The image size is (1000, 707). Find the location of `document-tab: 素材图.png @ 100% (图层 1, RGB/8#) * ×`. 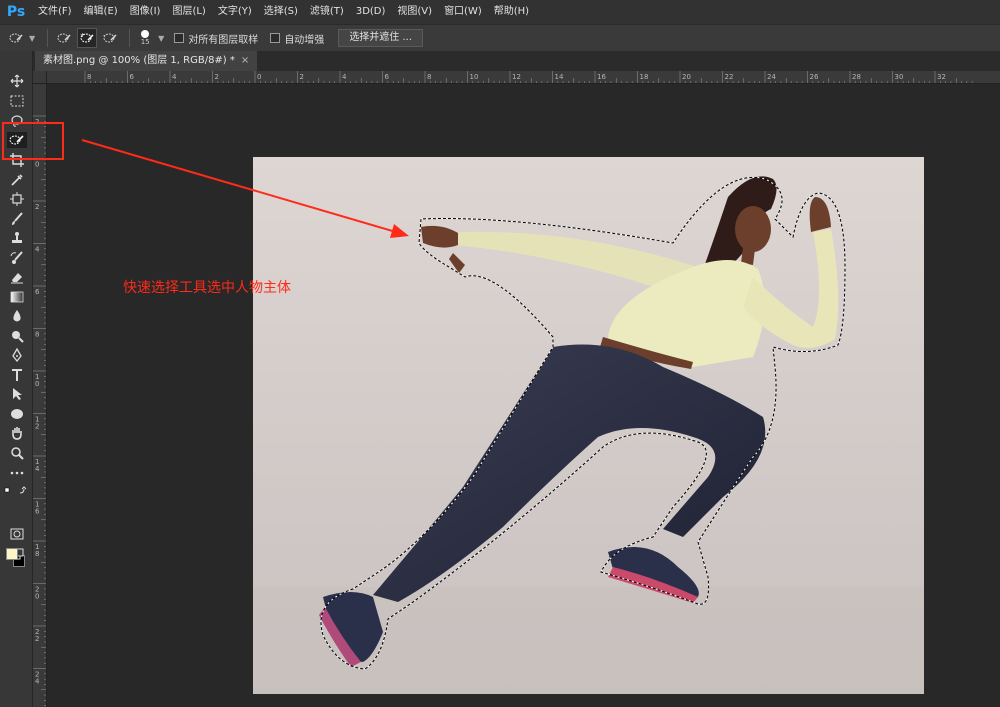

document-tab: 素材图.png @ 100% (图层 1, RGB/8#) * × is located at coordinates (146, 61).